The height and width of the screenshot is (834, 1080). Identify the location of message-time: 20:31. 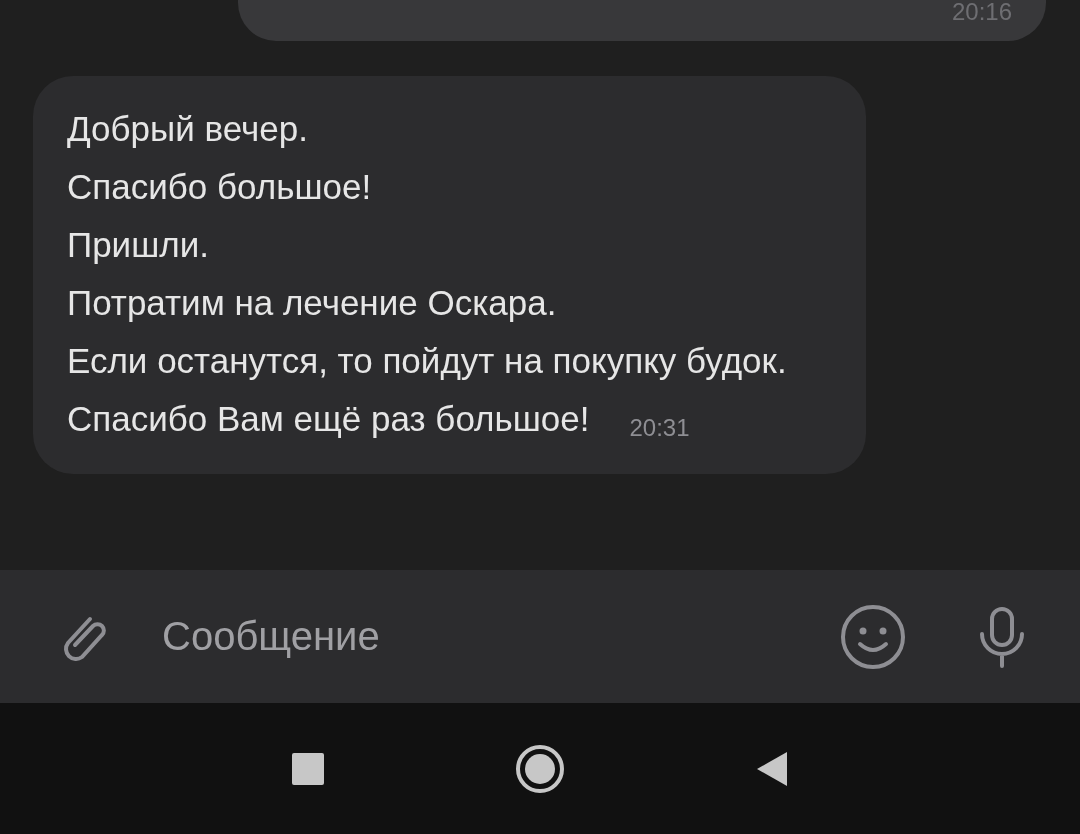
(659, 428).